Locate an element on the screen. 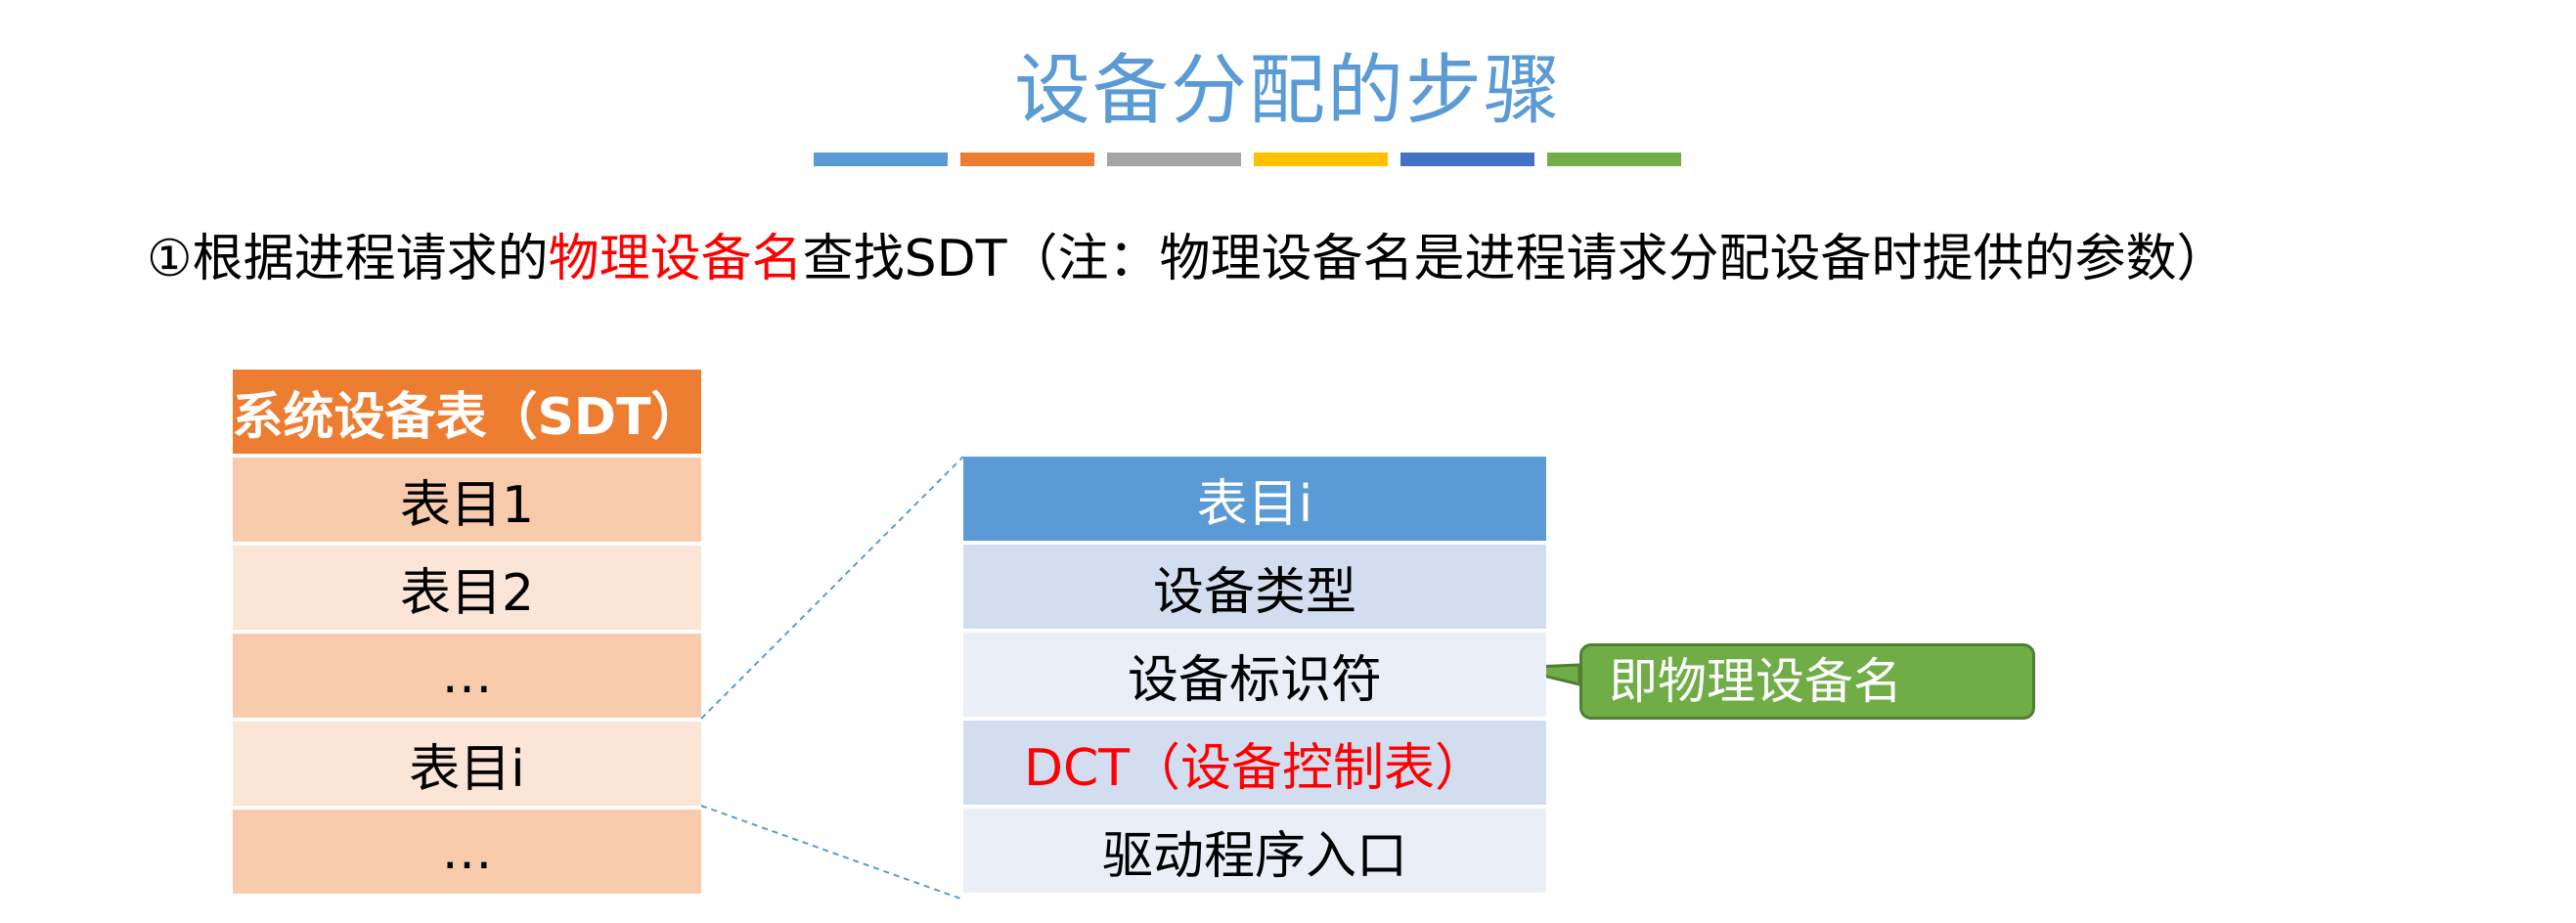 The width and height of the screenshot is (2576, 923). sdt-row-1: 表目1 is located at coordinates (467, 500).